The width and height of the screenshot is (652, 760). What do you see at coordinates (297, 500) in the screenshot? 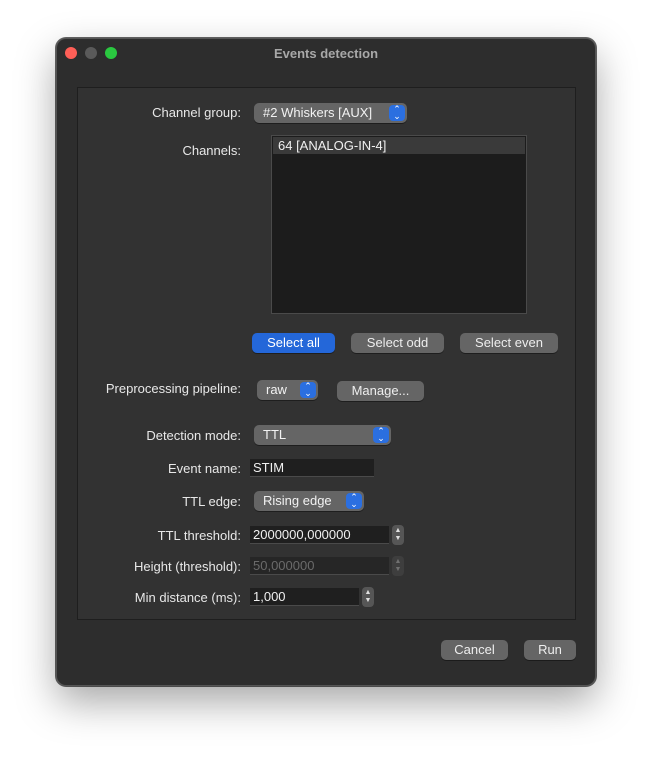
I see `ttl-edge-value: Rising edge` at bounding box center [297, 500].